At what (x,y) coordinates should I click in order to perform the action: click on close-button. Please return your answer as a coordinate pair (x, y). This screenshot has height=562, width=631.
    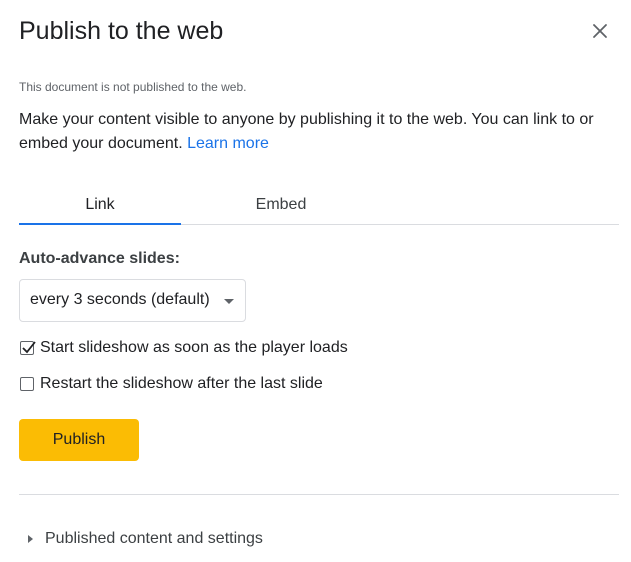
    Looking at the image, I should click on (600, 31).